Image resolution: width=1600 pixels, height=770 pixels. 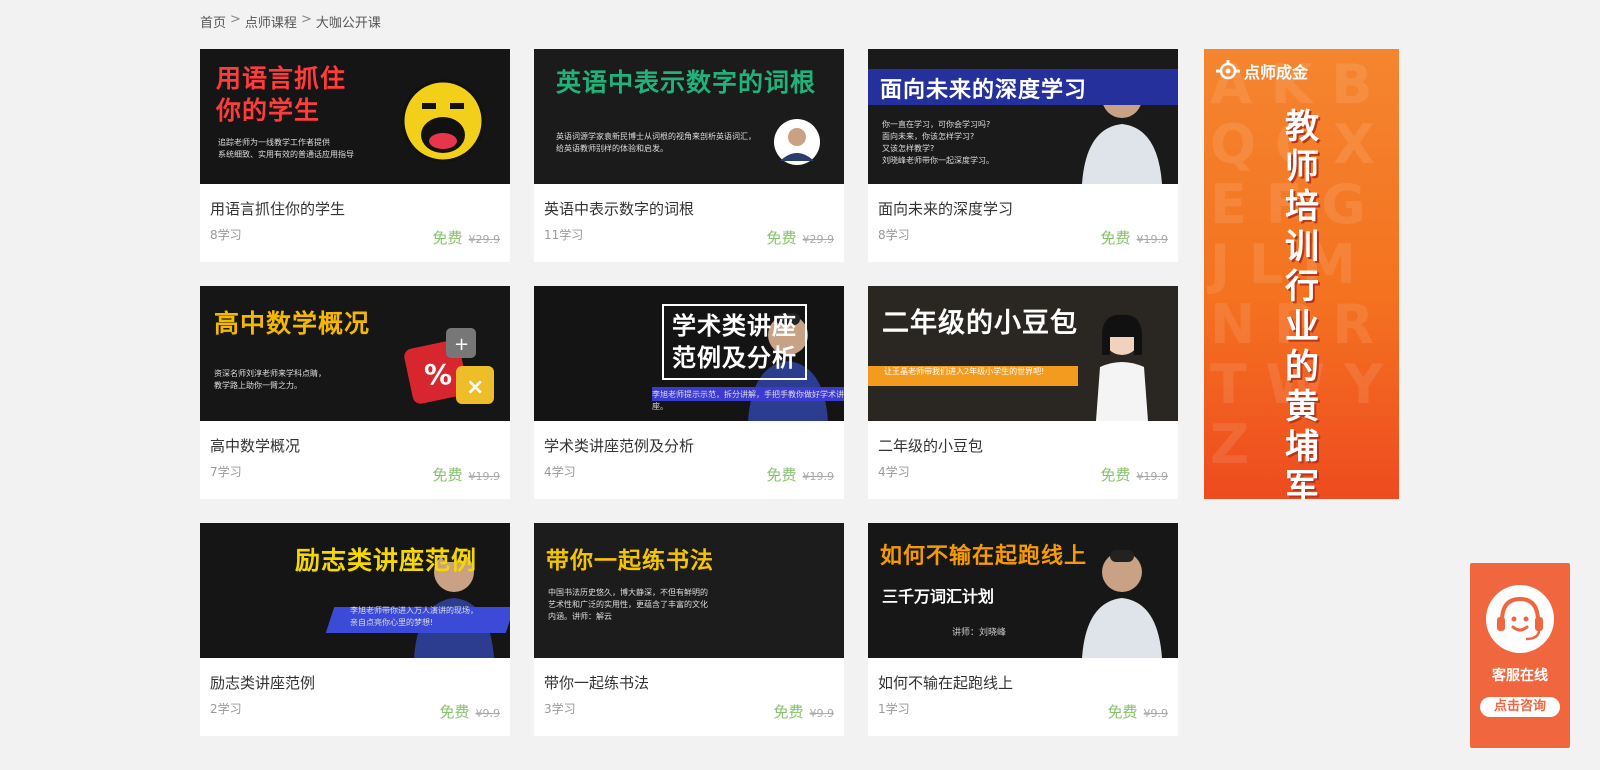 I want to click on thumbnail-subtitle: 资深名师刘淳老师来学科点睛， 教学路上助你一臂之力。, so click(x=270, y=379).